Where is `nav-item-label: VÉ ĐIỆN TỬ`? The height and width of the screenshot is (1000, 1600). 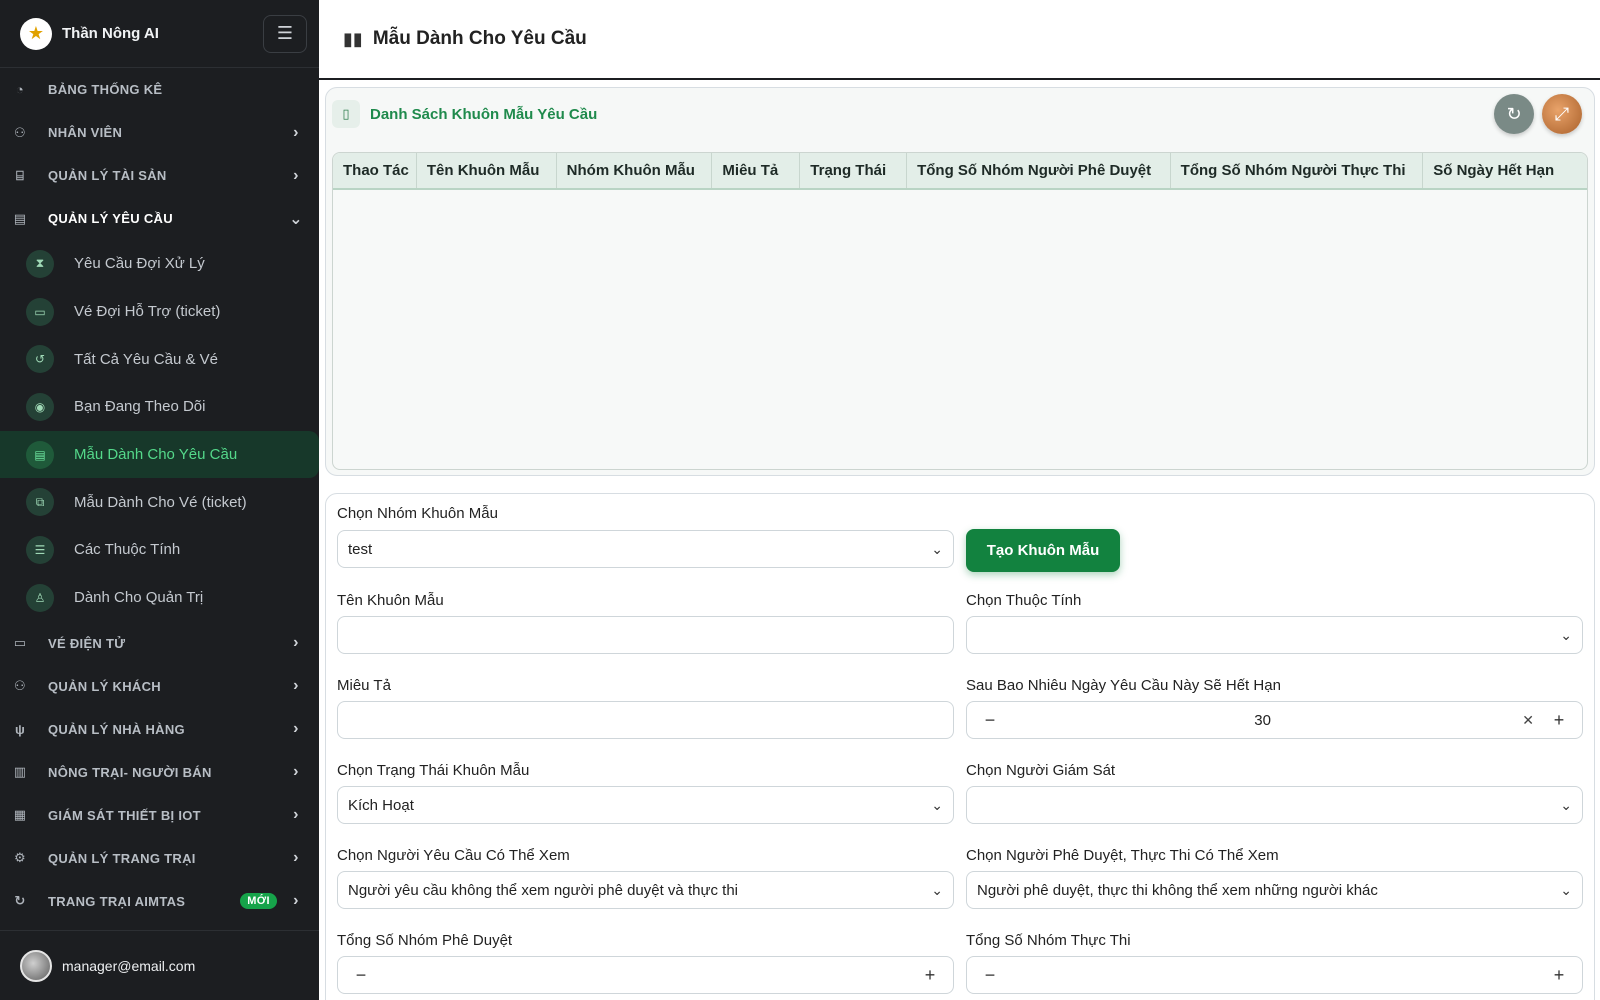
nav-item-label: VÉ ĐIỆN TỬ is located at coordinates (87, 643).